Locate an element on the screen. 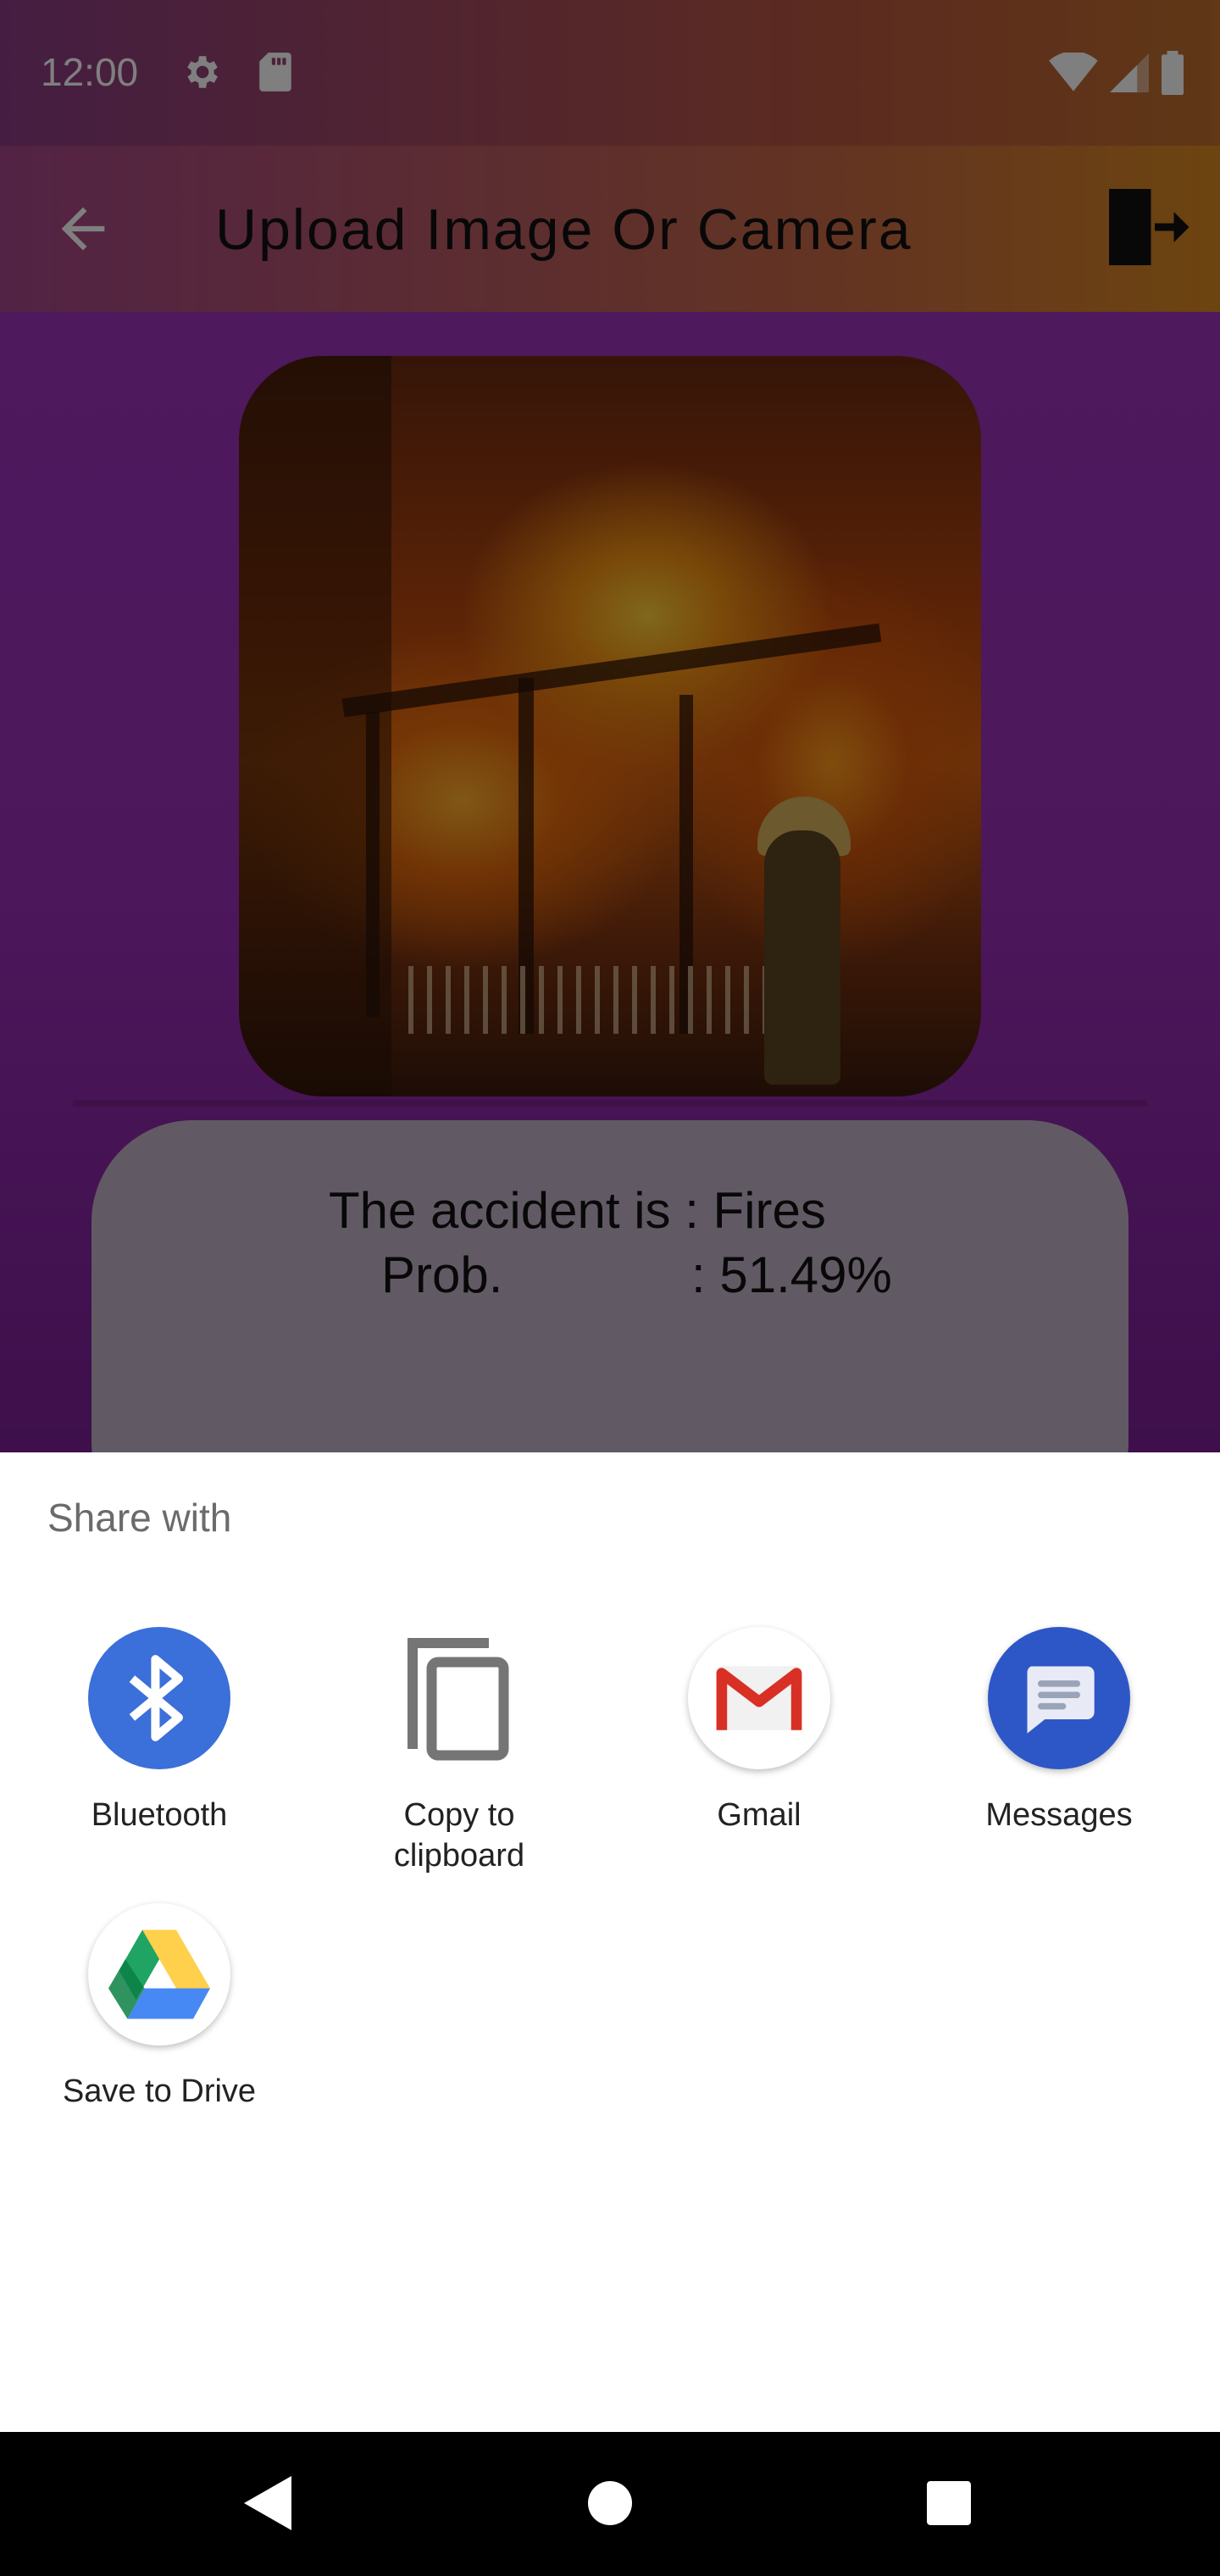 This screenshot has height=2576, width=1220. home-circle-icon is located at coordinates (610, 2503).